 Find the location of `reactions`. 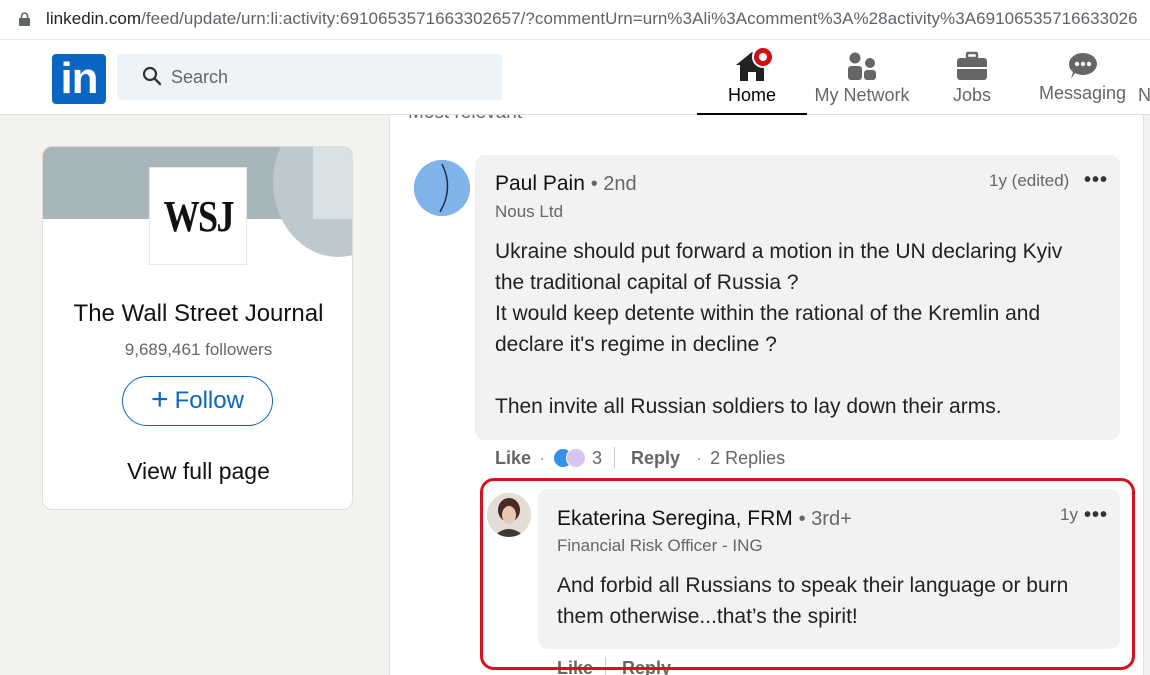

reactions is located at coordinates (570, 458).